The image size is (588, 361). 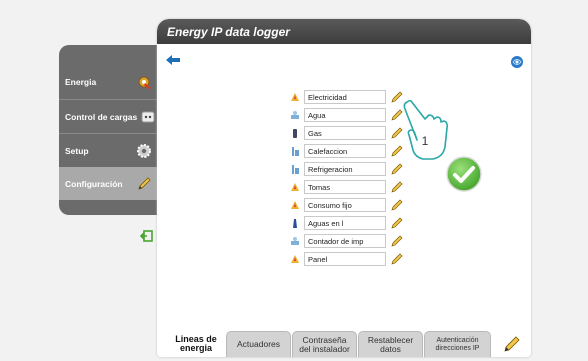 What do you see at coordinates (345, 259) in the screenshot?
I see `line-name-field: Panel` at bounding box center [345, 259].